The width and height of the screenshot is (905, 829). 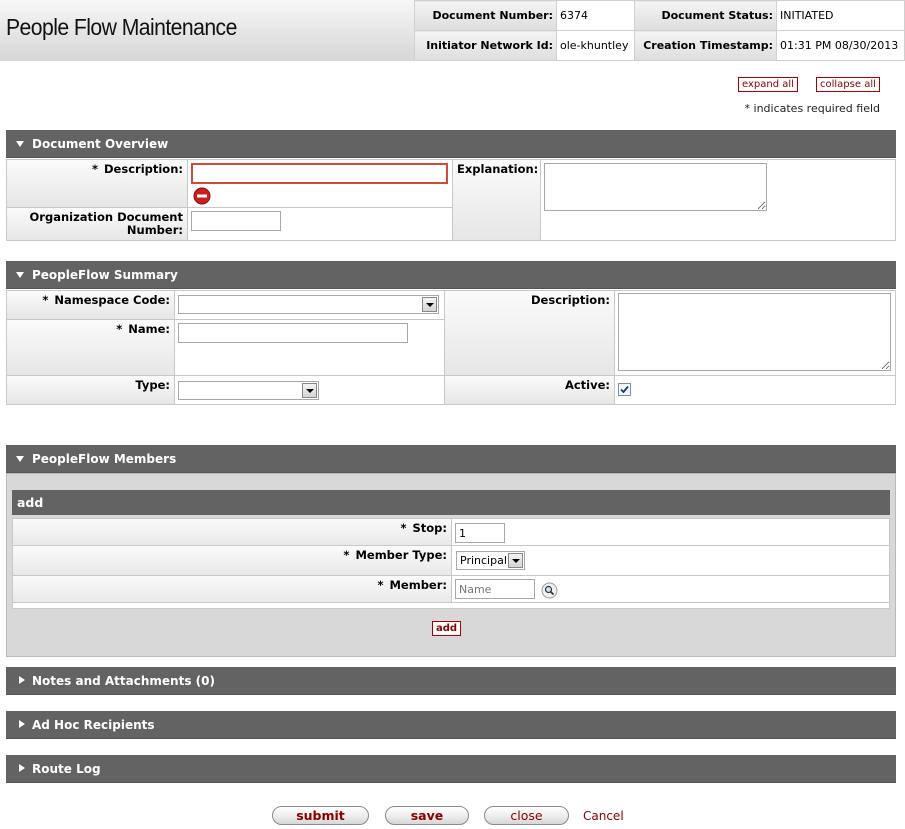 What do you see at coordinates (104, 459) in the screenshot?
I see `tab-peopleflow-members-label: PeopleFlow Members` at bounding box center [104, 459].